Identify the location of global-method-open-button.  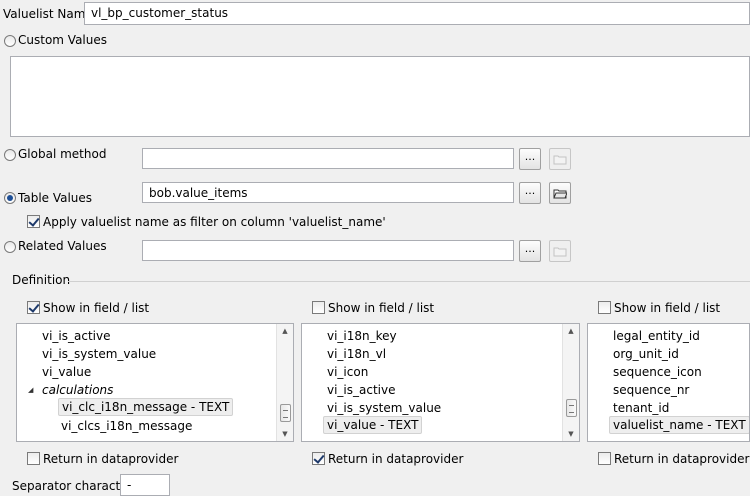
(560, 159).